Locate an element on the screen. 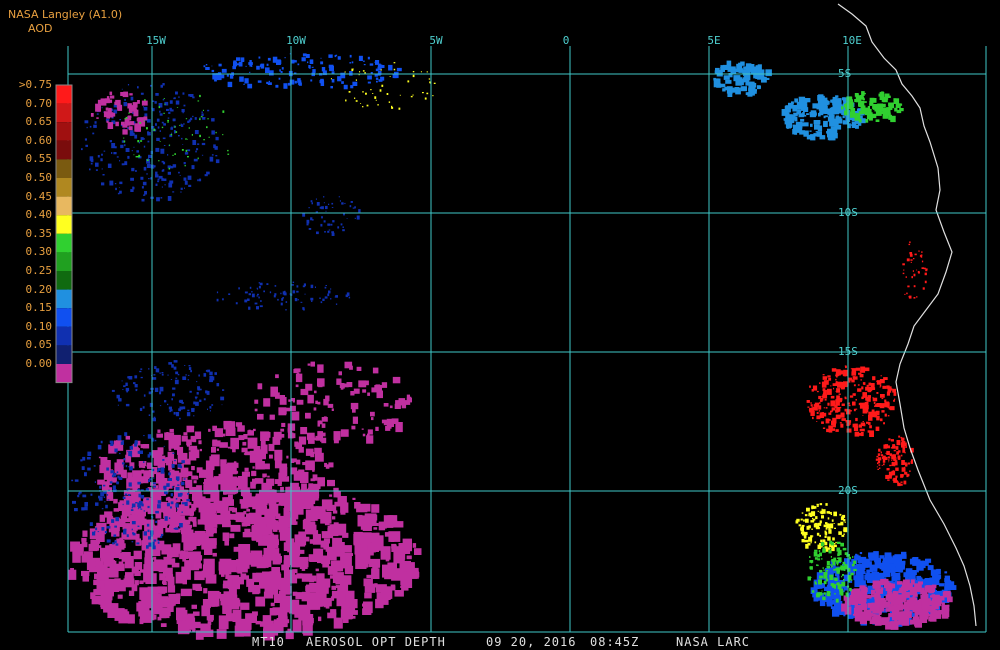 The height and width of the screenshot is (650, 1000). lon-label-10w: 10W is located at coordinates (296, 40).